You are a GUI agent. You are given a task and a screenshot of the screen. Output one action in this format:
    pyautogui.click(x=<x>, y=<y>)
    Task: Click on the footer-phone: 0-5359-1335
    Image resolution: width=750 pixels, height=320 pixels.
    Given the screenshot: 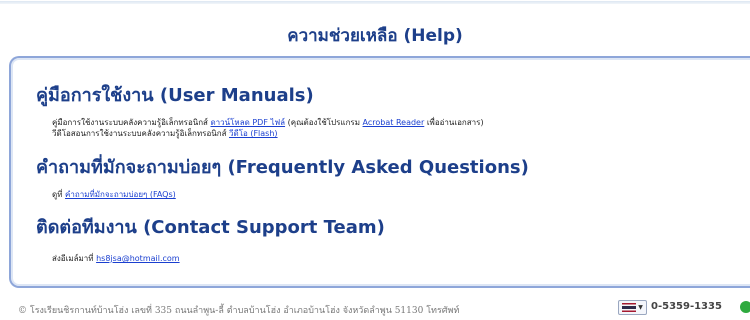 What is the action you would take?
    pyautogui.click(x=686, y=306)
    